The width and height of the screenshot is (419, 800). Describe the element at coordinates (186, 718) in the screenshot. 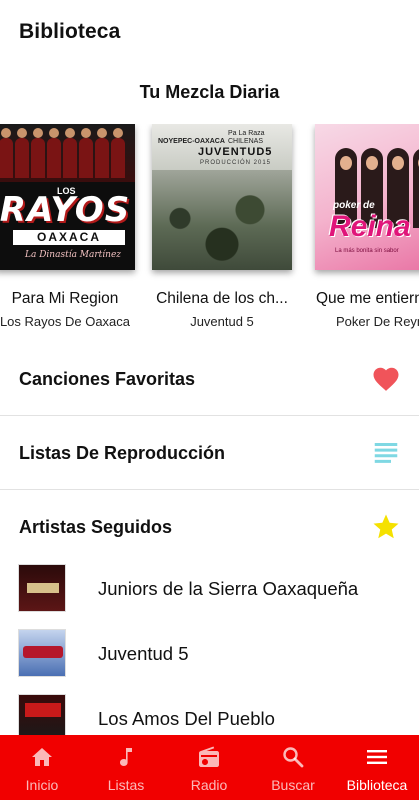

I see `artist-name: Los Amos Del Pueblo` at that location.